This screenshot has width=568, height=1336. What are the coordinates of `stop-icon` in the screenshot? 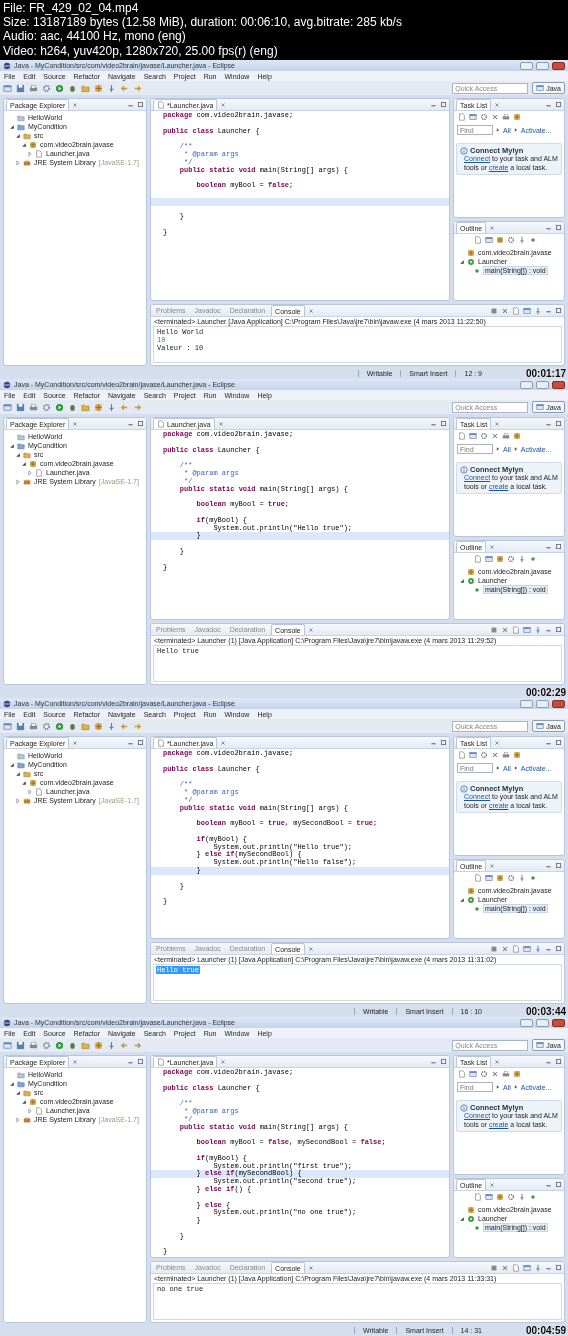 It's located at (494, 310).